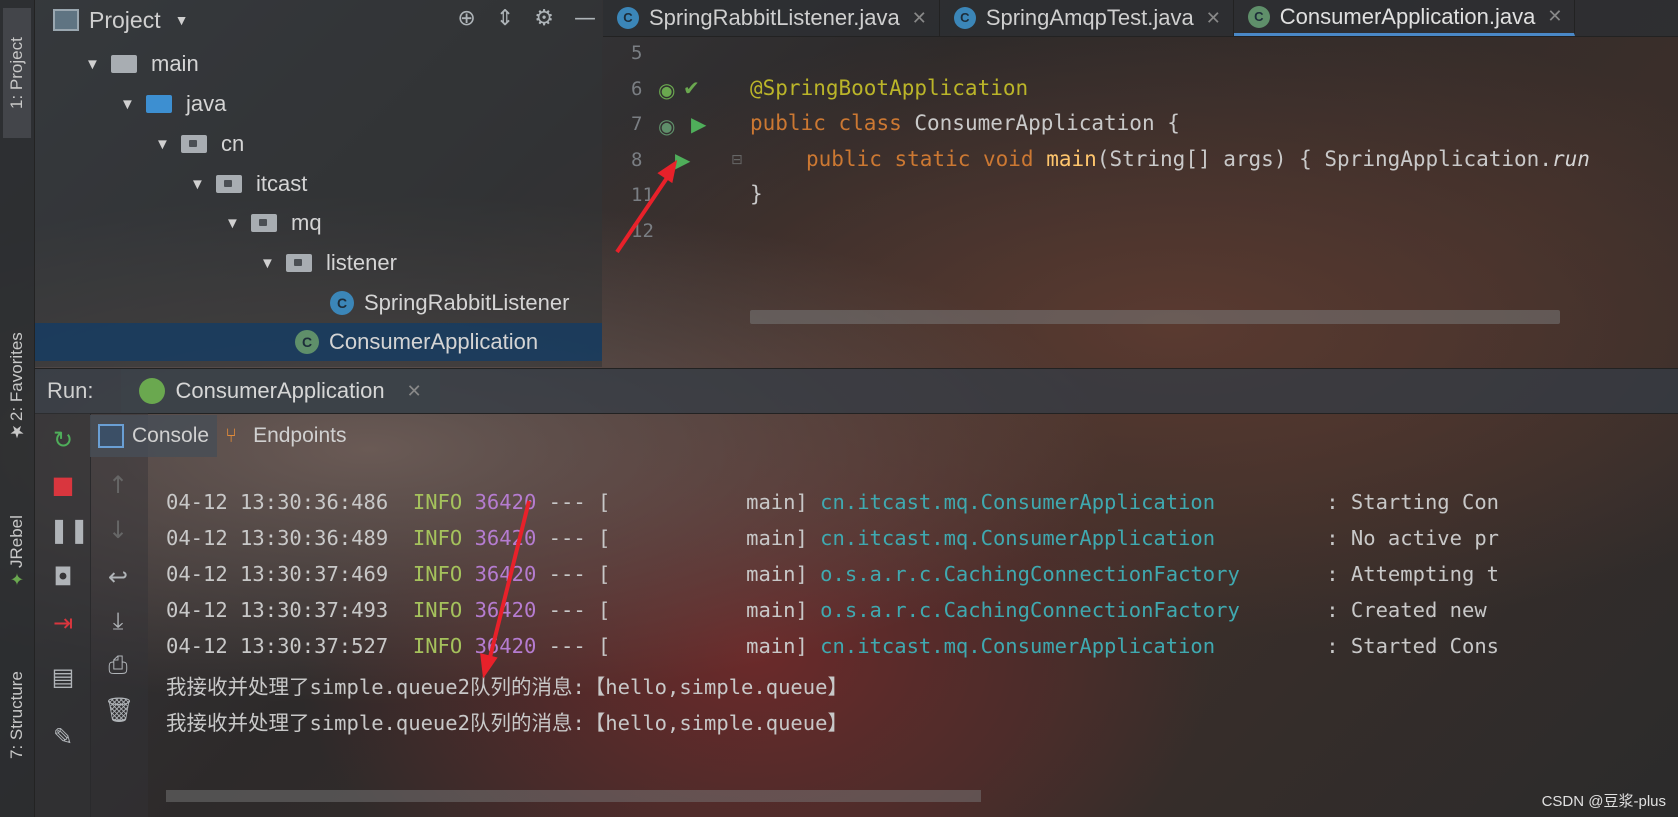  Describe the element at coordinates (119, 710) in the screenshot. I see `trash-icon: 🗑` at that location.